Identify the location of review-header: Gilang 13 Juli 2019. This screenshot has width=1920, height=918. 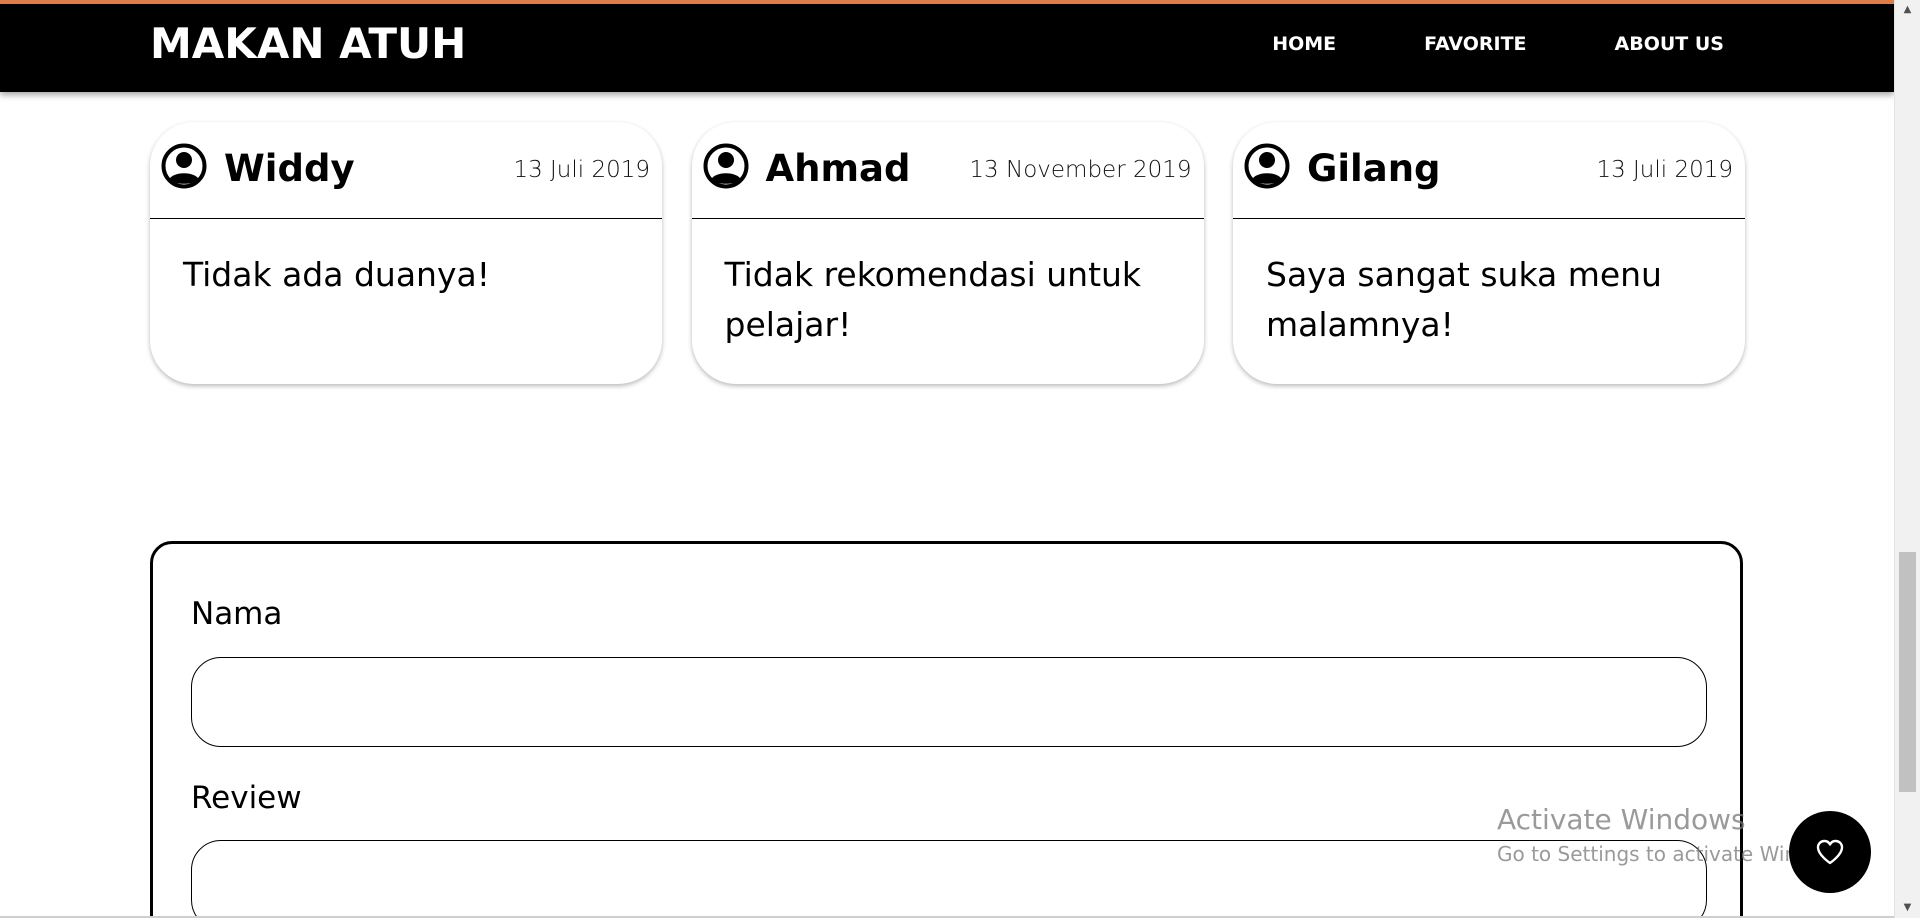
(1489, 170).